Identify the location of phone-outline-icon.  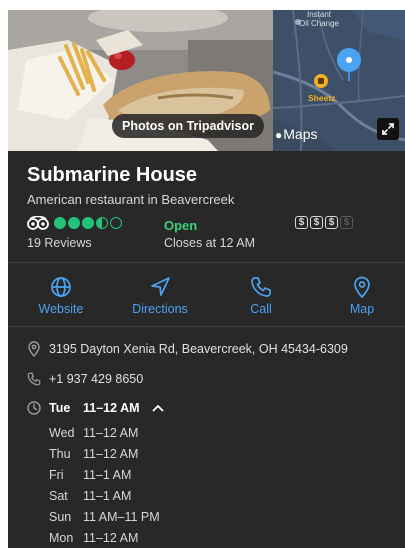
(34, 379).